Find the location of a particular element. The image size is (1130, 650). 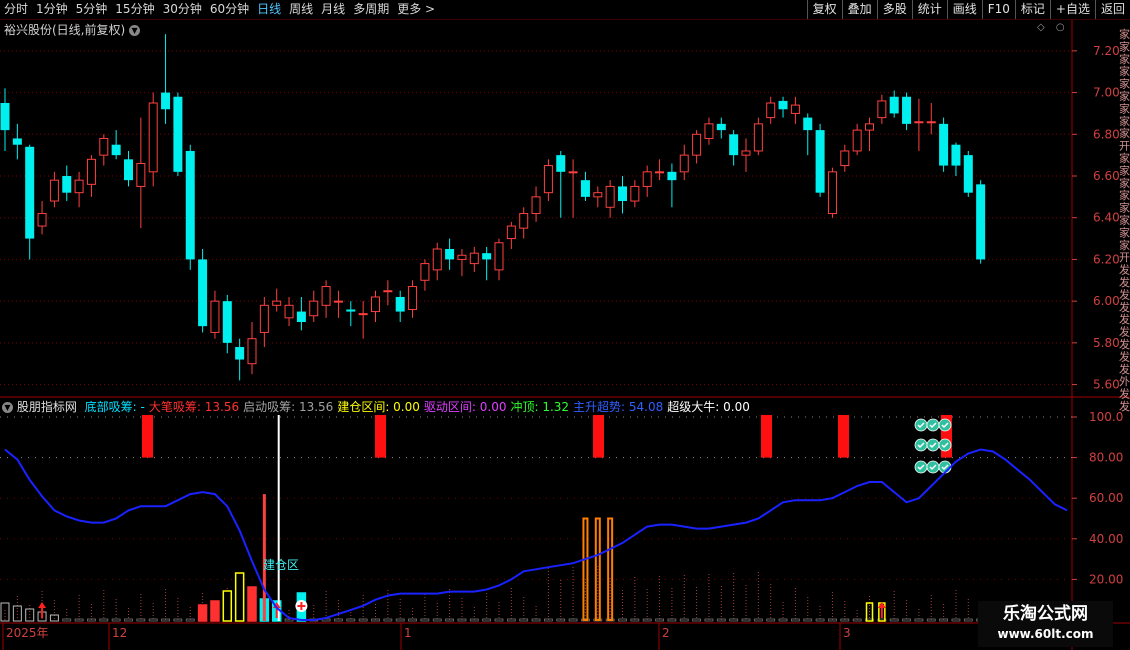

tab-period-9: 多周期 is located at coordinates (371, 9).